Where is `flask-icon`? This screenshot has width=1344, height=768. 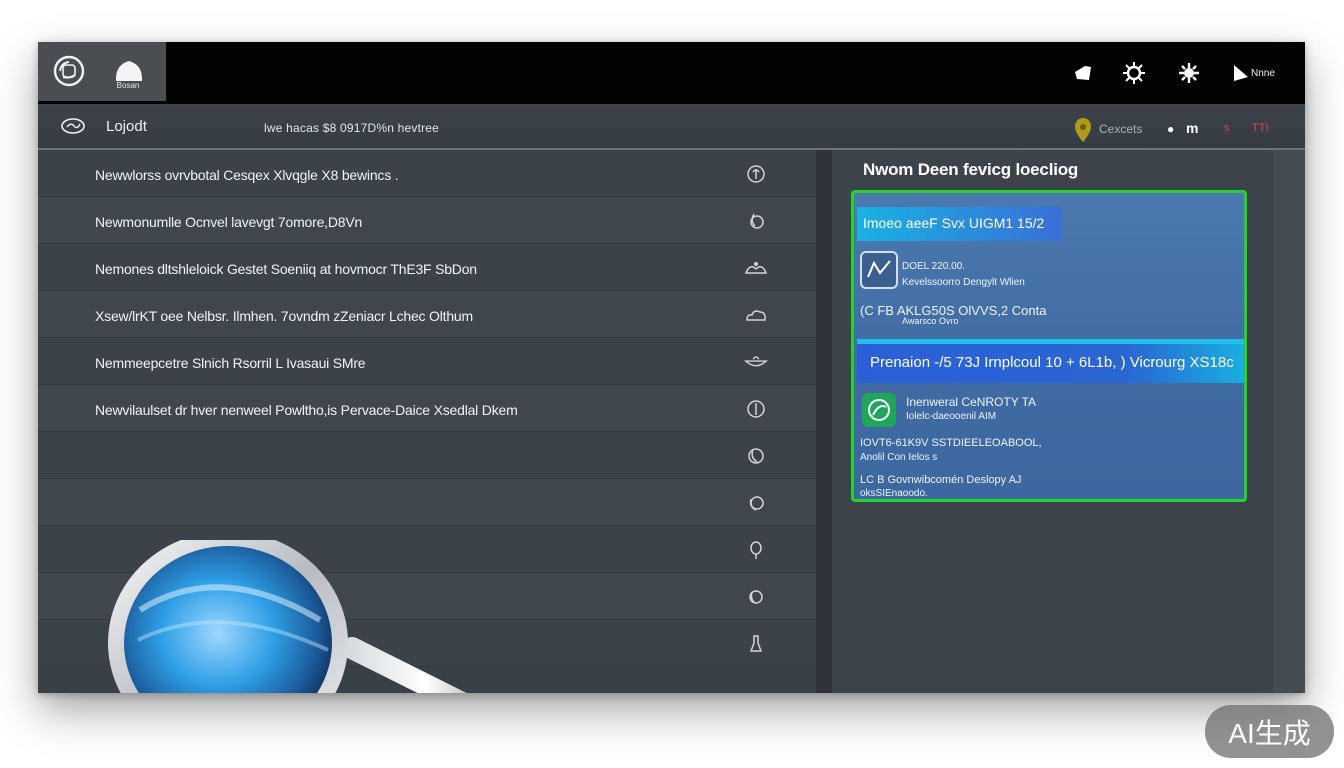 flask-icon is located at coordinates (756, 644).